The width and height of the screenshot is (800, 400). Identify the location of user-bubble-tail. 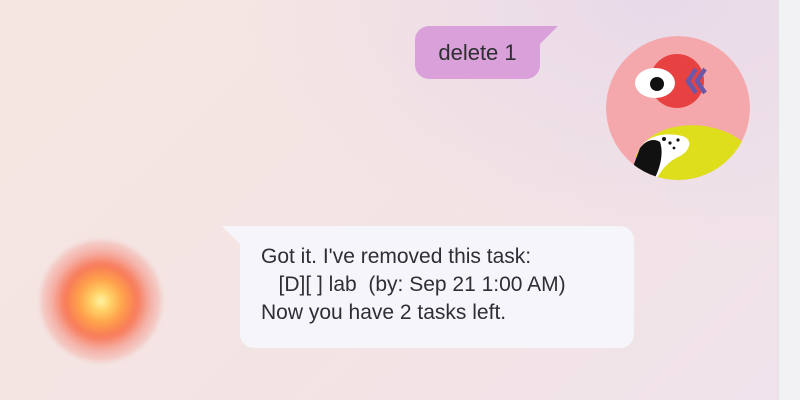
(549, 35).